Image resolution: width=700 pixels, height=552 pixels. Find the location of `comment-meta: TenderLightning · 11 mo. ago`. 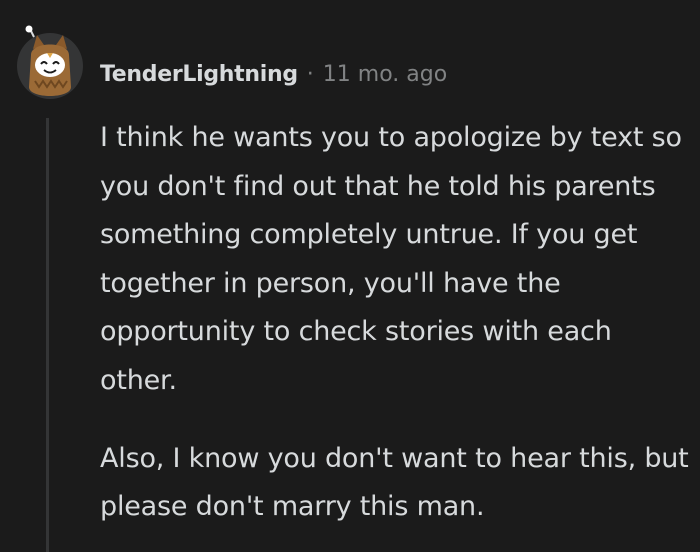

comment-meta: TenderLightning · 11 mo. ago is located at coordinates (273, 74).